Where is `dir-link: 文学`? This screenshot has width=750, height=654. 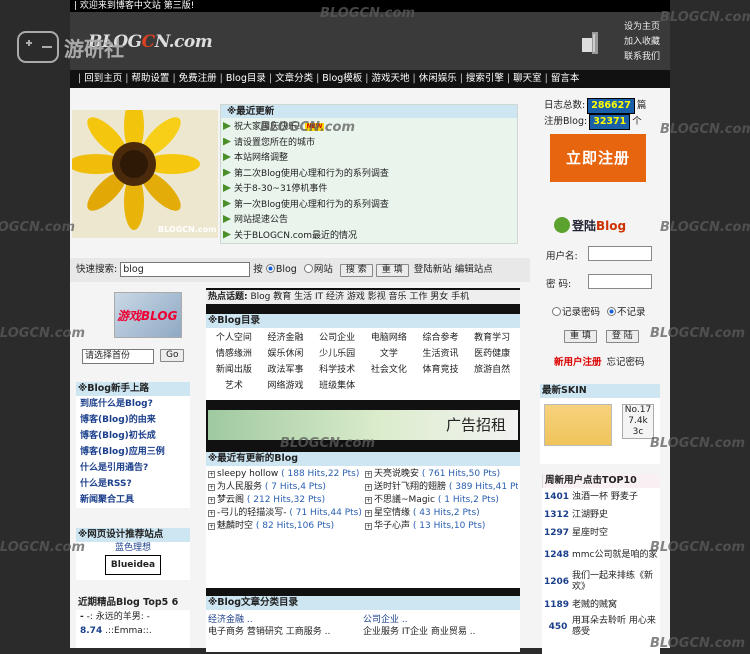 dir-link: 文学 is located at coordinates (389, 352).